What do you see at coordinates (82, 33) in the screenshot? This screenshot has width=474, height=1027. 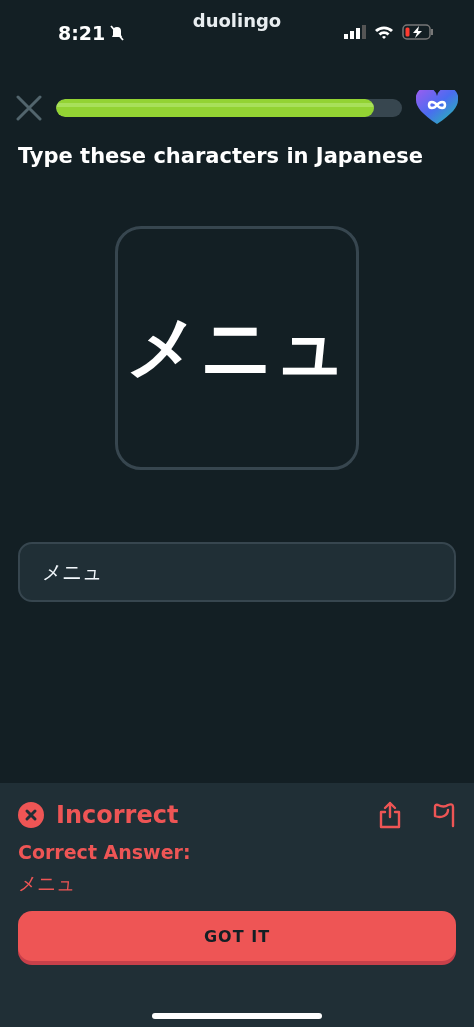 I see `time: 8:21` at bounding box center [82, 33].